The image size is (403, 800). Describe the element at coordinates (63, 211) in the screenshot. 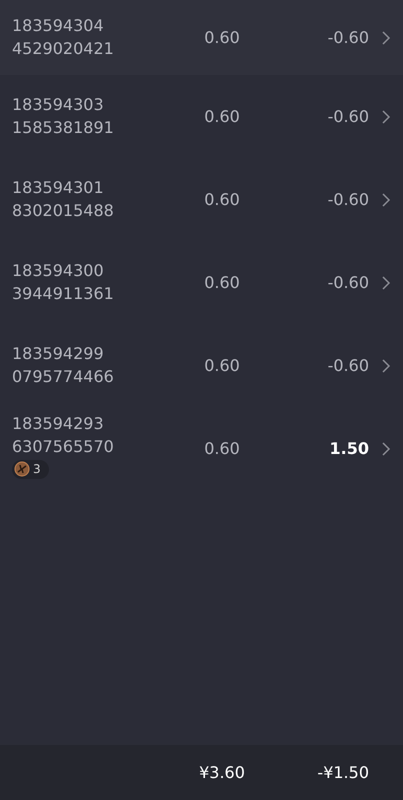

I see `bet-id: 8302015488` at that location.